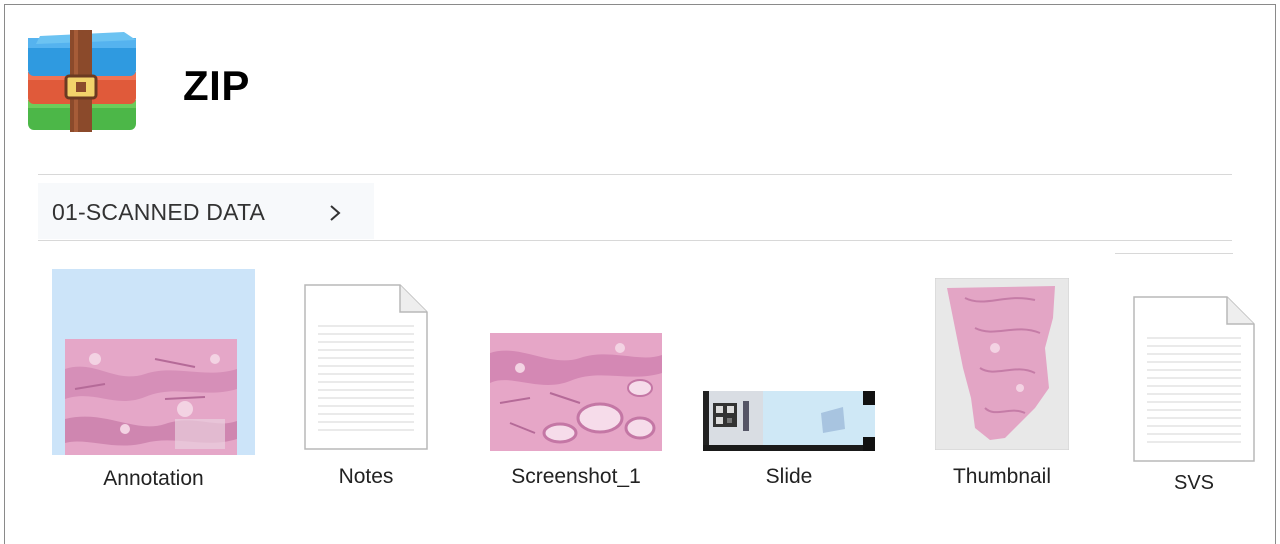 The height and width of the screenshot is (544, 1280). What do you see at coordinates (635, 240) in the screenshot?
I see `divider-bottom` at bounding box center [635, 240].